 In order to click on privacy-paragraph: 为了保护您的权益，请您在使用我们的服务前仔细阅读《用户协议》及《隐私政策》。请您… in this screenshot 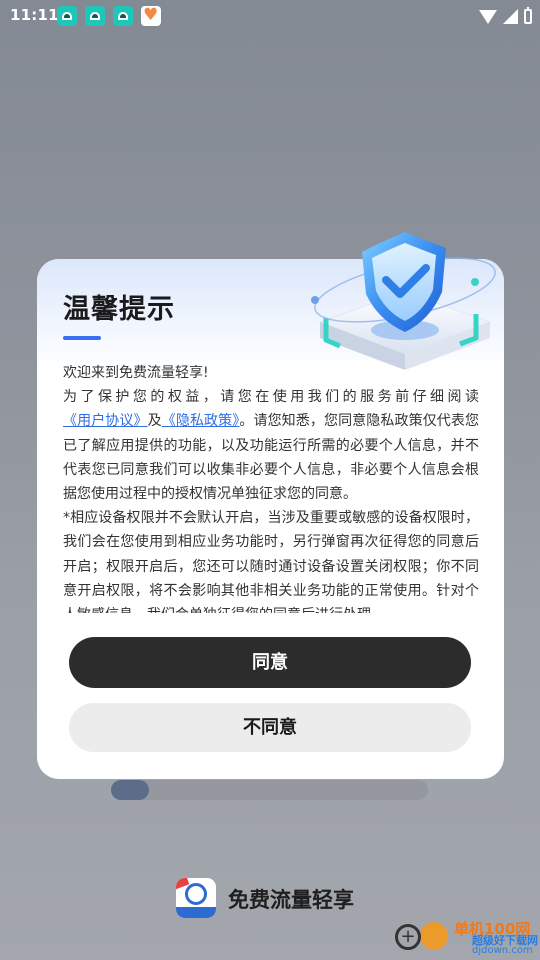, I will do `click(271, 445)`.